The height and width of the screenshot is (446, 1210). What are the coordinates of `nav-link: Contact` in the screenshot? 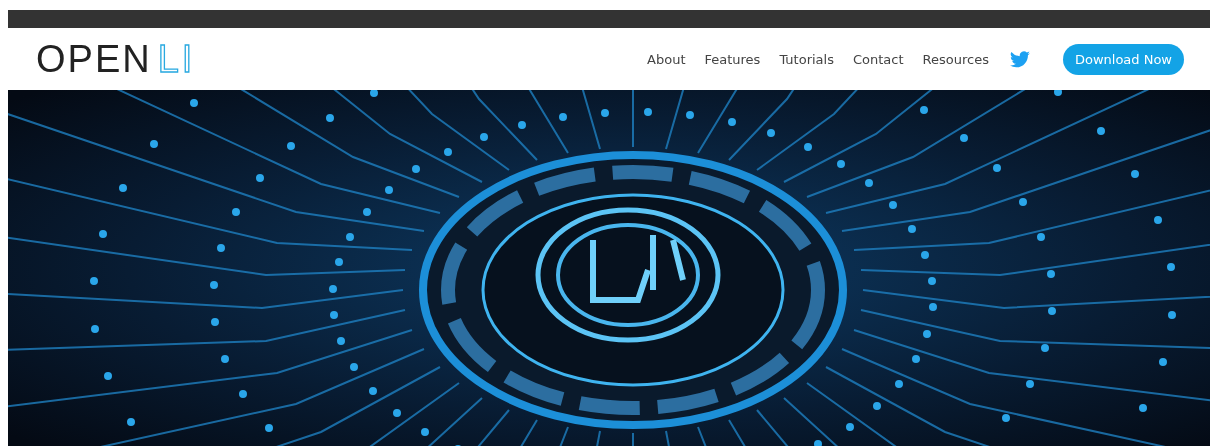 It's located at (878, 59).